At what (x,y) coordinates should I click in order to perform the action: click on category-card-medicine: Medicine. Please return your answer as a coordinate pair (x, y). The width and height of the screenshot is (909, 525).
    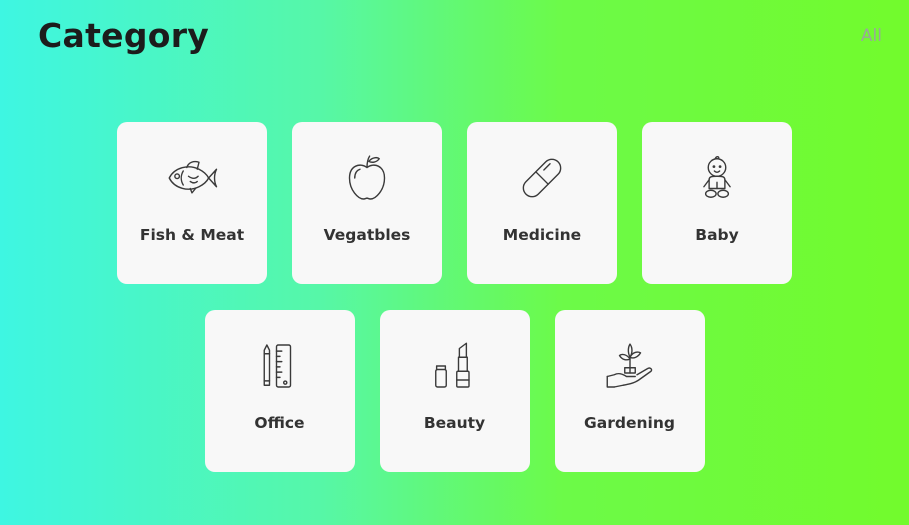
    Looking at the image, I should click on (542, 203).